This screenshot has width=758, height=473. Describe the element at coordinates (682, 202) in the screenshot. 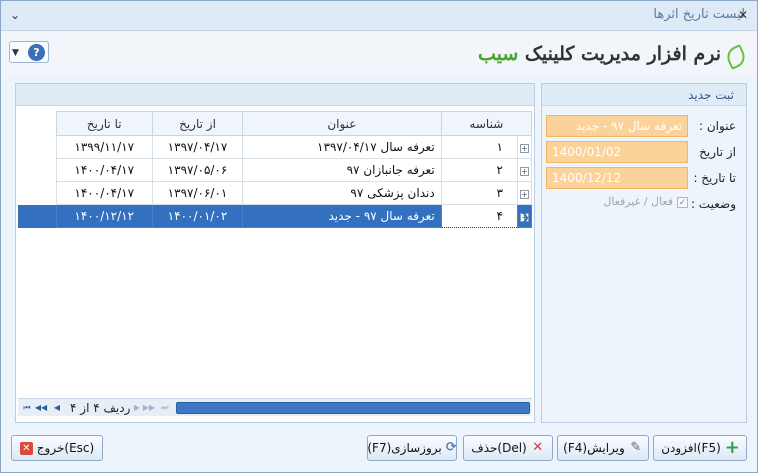

I see `status-checkbox: ✓` at that location.